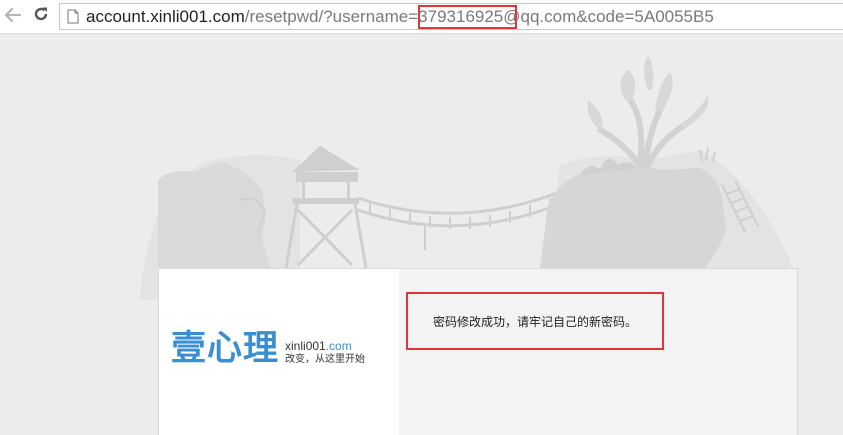  I want to click on success-message: 密码修改成功，请牢记自己的新密码。, so click(534, 321).